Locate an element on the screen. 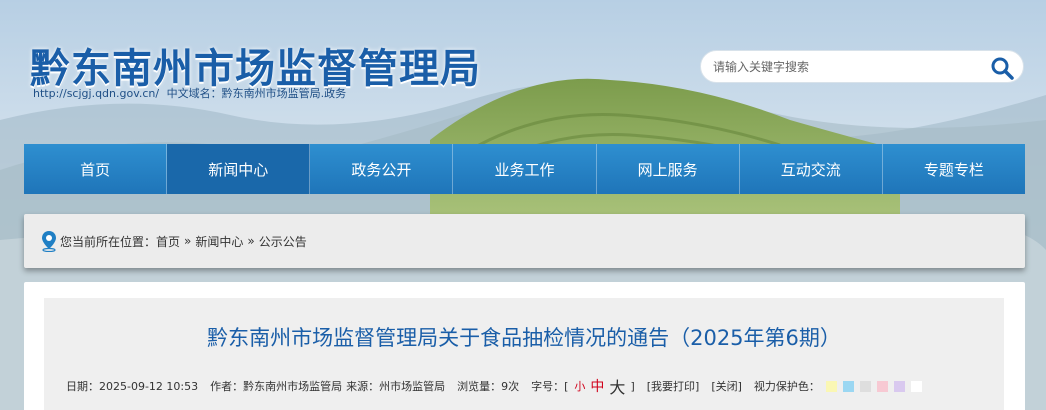 The image size is (1046, 410). nav-item-special-topics: 专题专栏 is located at coordinates (954, 169).